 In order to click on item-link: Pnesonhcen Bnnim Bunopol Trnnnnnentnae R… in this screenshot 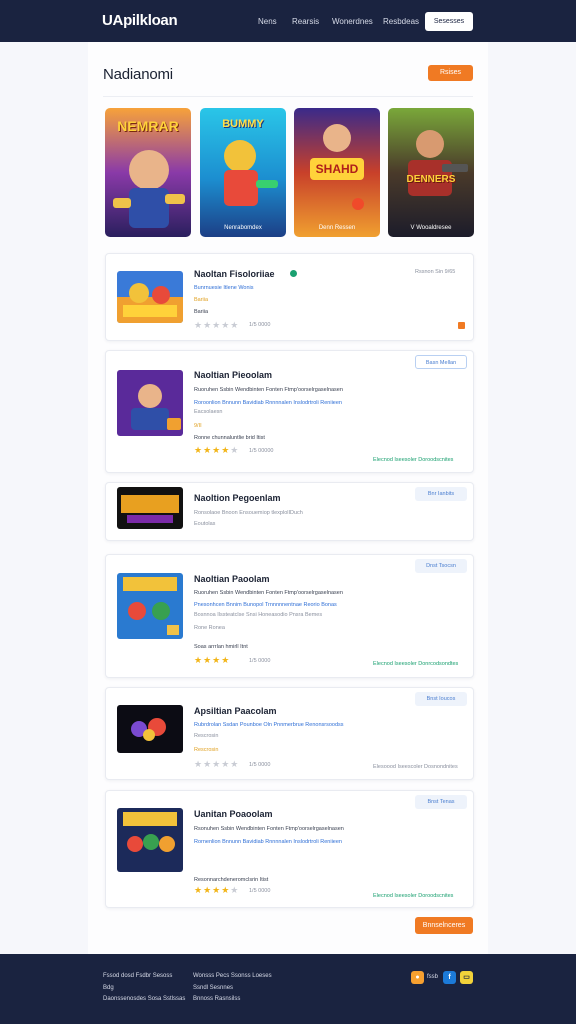, I will do `click(265, 605)`.